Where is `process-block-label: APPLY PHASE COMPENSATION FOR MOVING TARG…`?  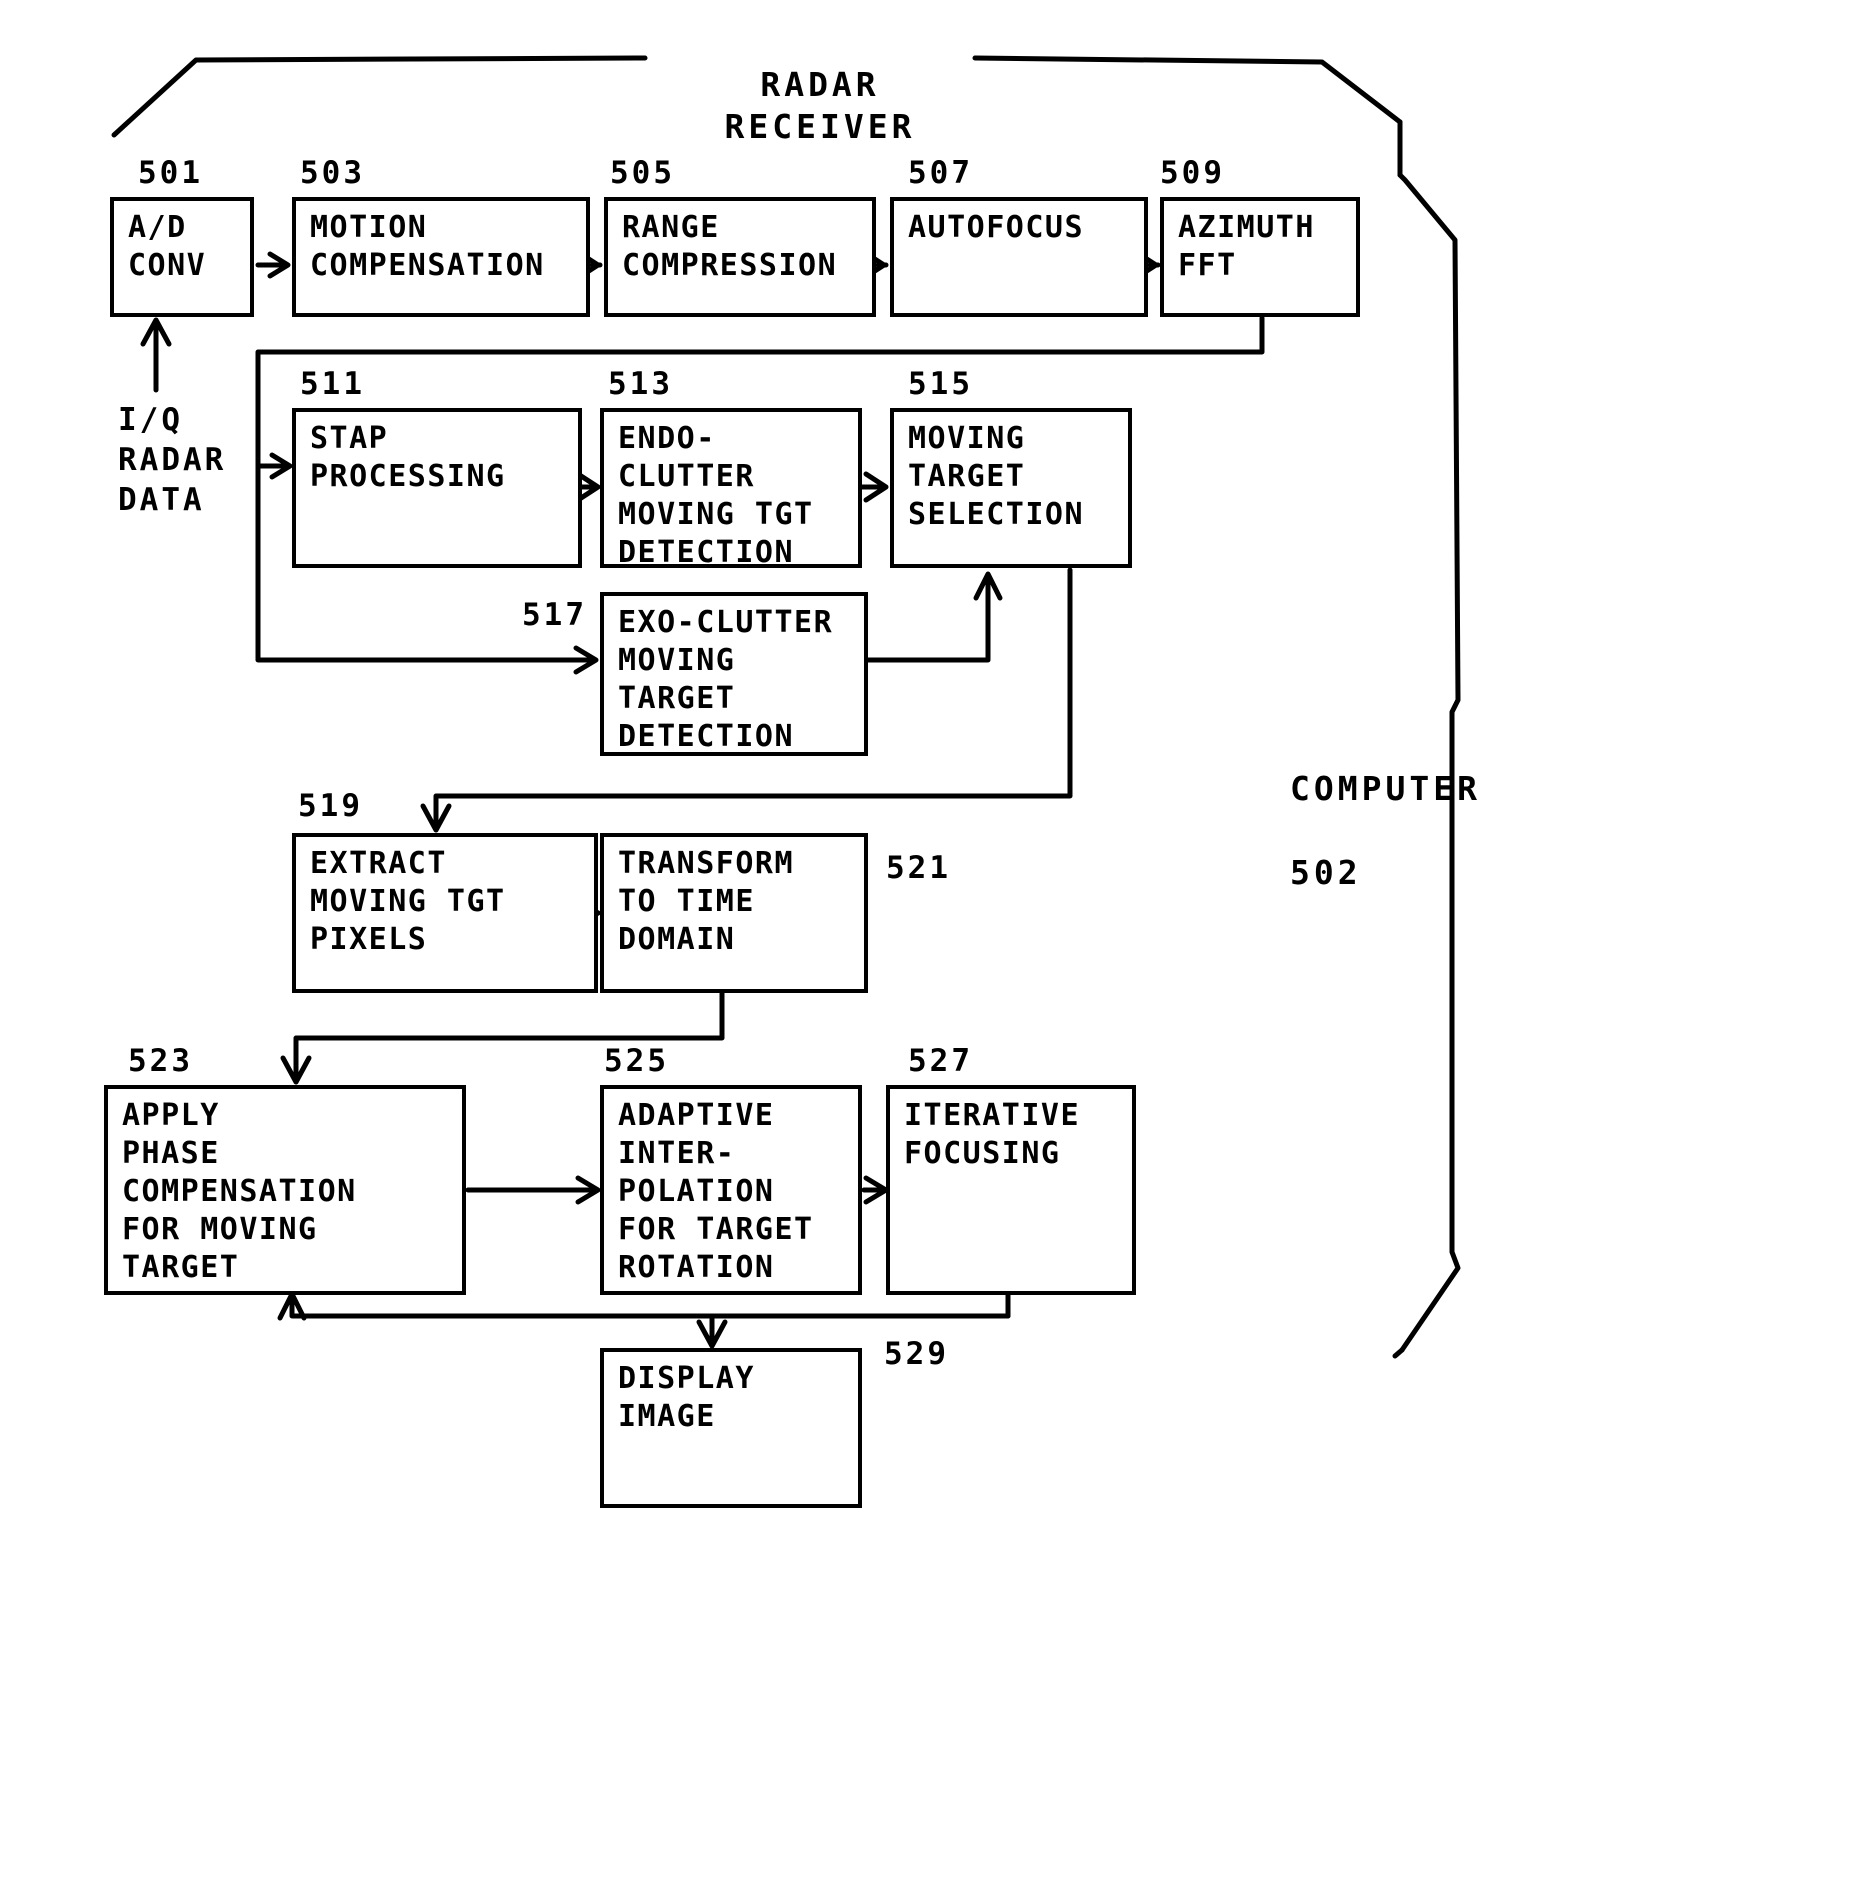 process-block-label: APPLY PHASE COMPENSATION FOR MOVING TARG… is located at coordinates (239, 1191).